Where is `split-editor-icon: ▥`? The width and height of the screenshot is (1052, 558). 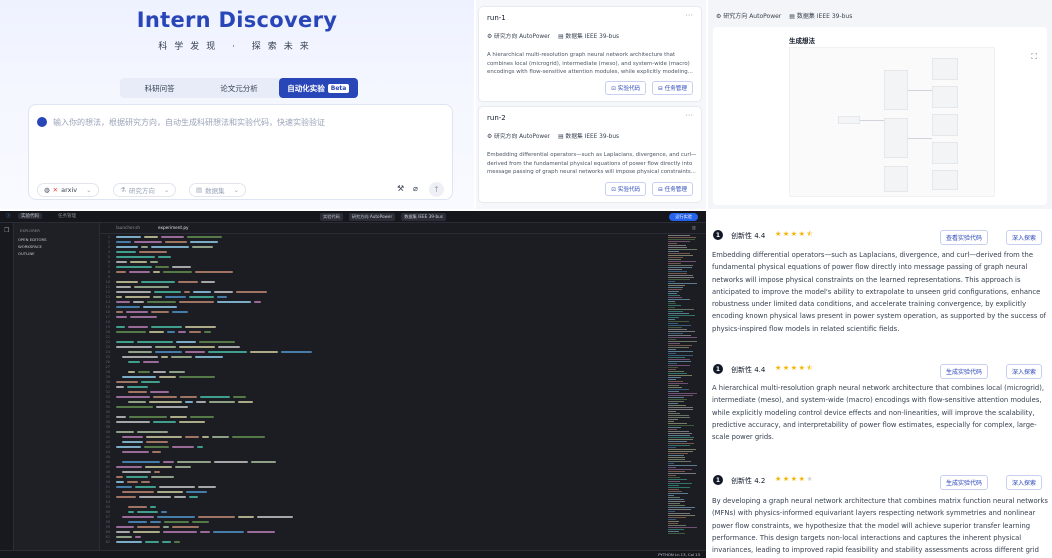 split-editor-icon: ▥ is located at coordinates (694, 227).